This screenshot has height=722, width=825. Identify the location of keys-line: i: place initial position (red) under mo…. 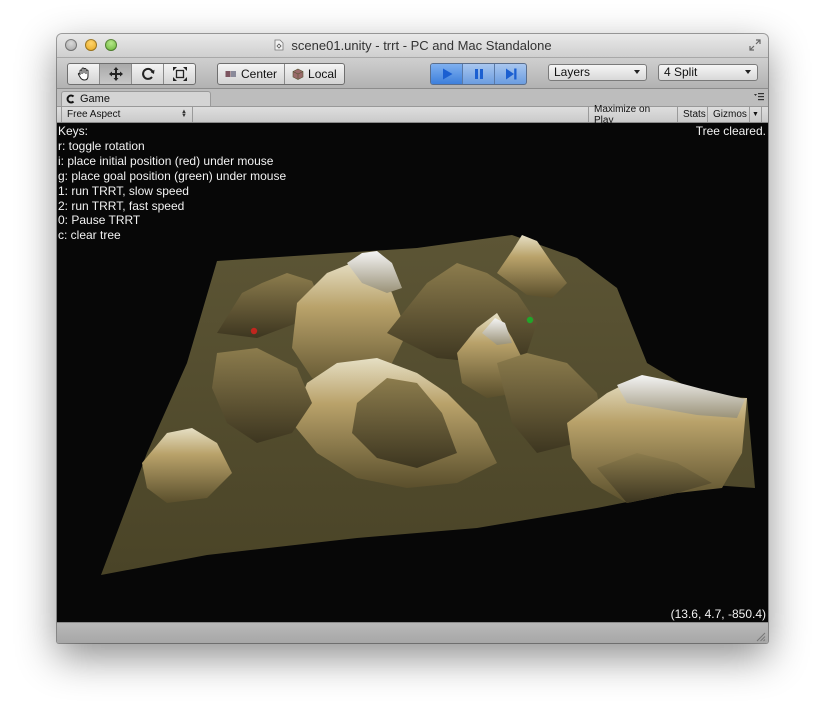
(166, 160).